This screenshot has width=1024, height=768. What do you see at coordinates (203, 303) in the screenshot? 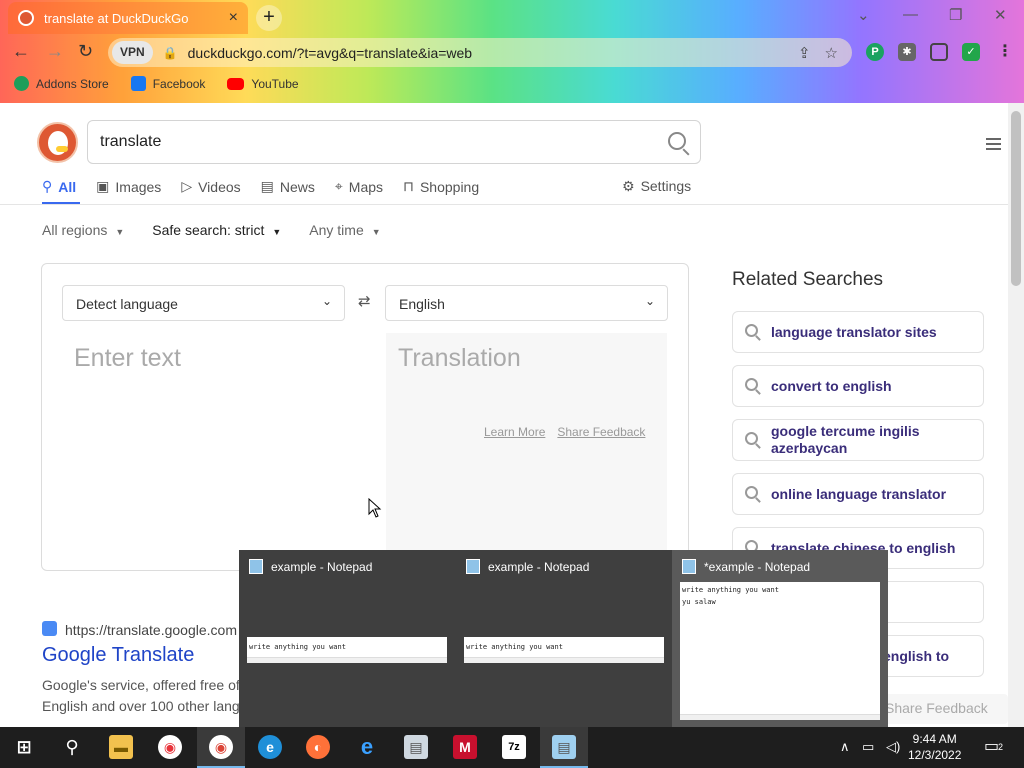
I see `source-language-select: Detect language ⌄` at bounding box center [203, 303].